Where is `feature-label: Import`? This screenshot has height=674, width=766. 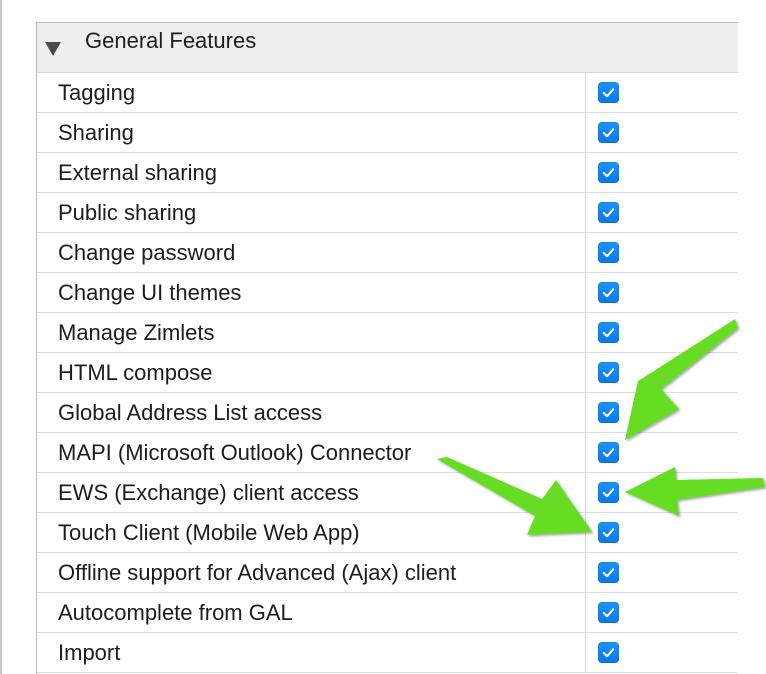 feature-label: Import is located at coordinates (311, 652).